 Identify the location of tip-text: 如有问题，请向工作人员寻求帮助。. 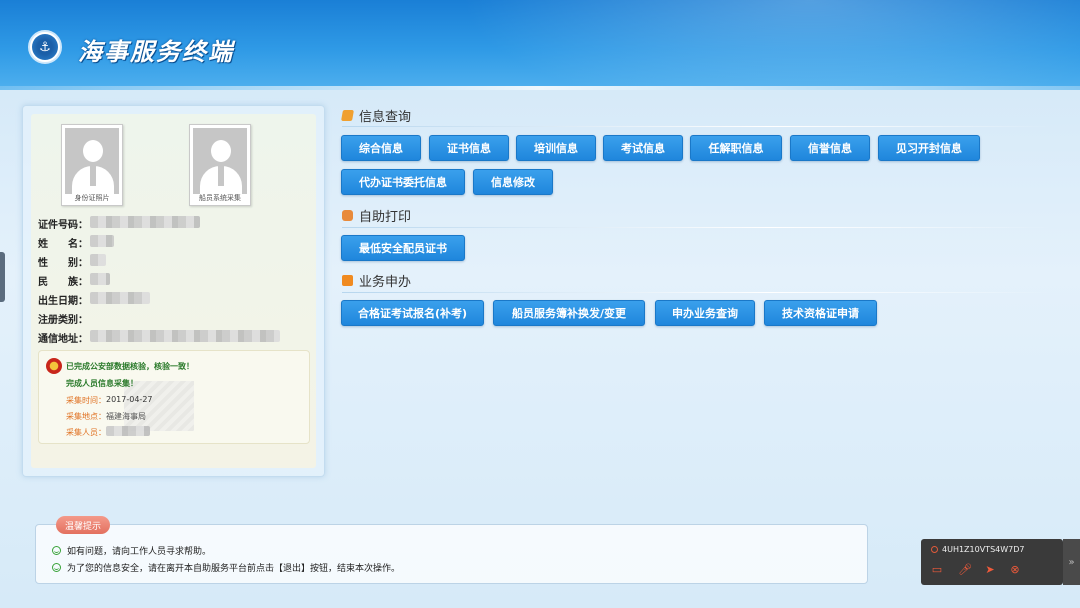
(139, 552).